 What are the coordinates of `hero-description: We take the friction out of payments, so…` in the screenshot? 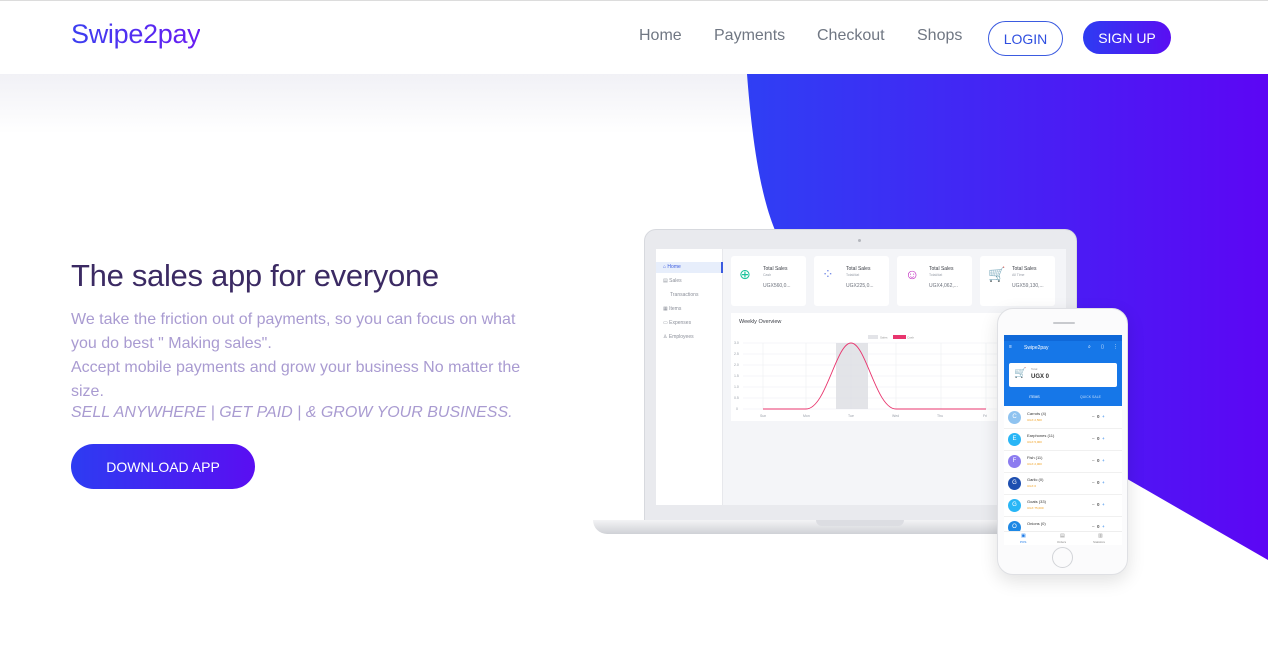 It's located at (301, 356).